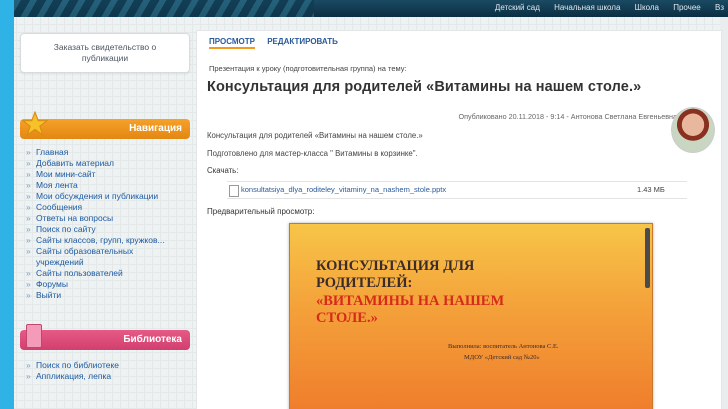  What do you see at coordinates (101, 229) in the screenshot?
I see `nav-item-site-search: Поиск по сайту` at bounding box center [101, 229].